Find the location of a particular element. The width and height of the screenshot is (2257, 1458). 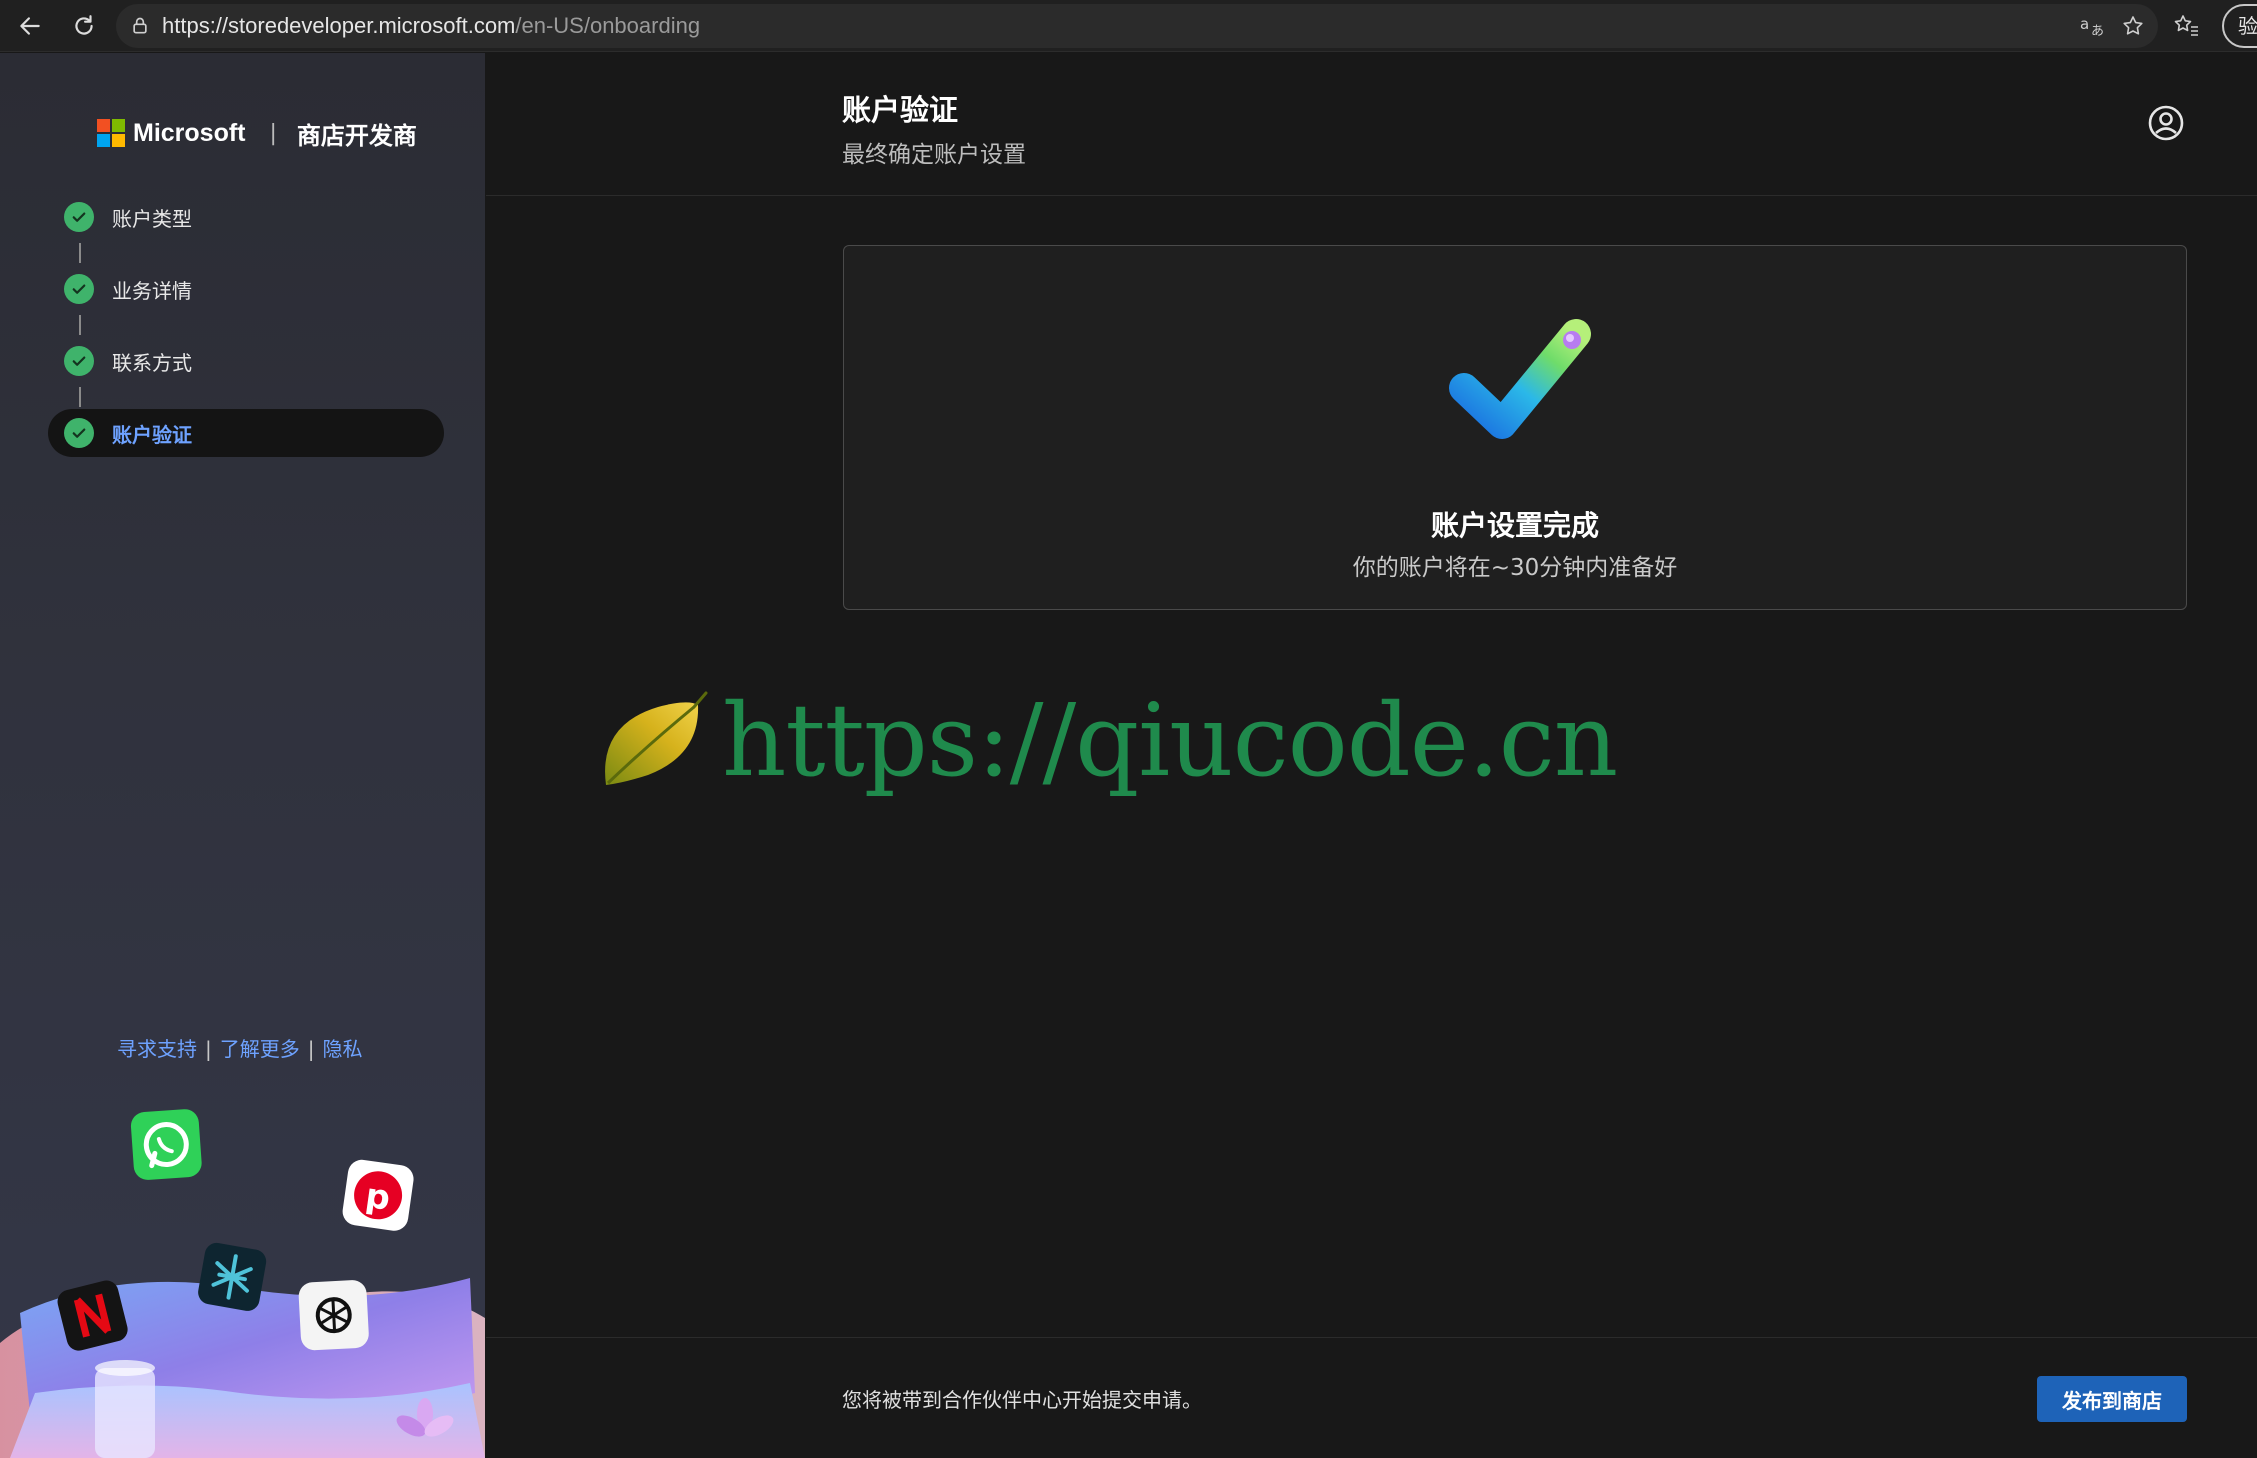

perplexity-app-icon is located at coordinates (232, 1276).